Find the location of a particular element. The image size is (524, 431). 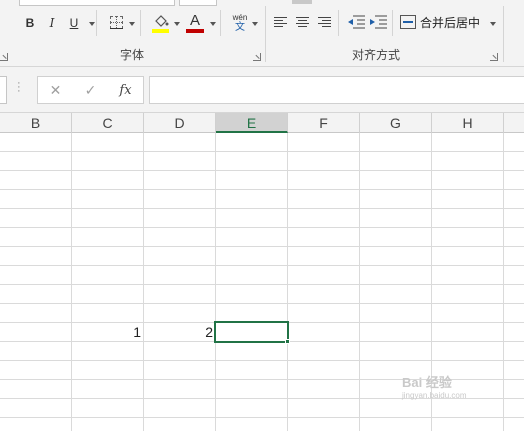

increase-indent-icon is located at coordinates (378, 22).